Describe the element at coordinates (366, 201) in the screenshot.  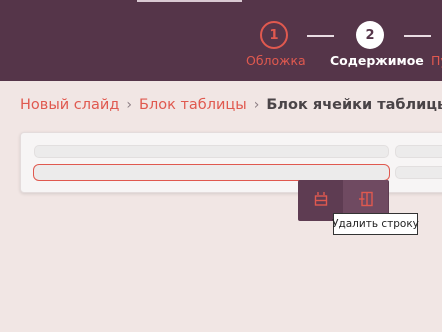
I see `delete-row-icon` at that location.